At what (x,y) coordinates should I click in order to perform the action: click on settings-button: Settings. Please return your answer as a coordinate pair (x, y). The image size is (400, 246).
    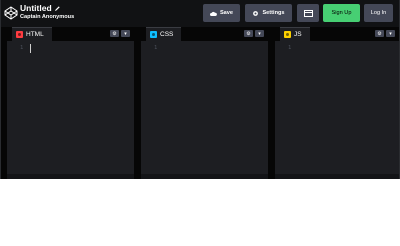
    Looking at the image, I should click on (268, 13).